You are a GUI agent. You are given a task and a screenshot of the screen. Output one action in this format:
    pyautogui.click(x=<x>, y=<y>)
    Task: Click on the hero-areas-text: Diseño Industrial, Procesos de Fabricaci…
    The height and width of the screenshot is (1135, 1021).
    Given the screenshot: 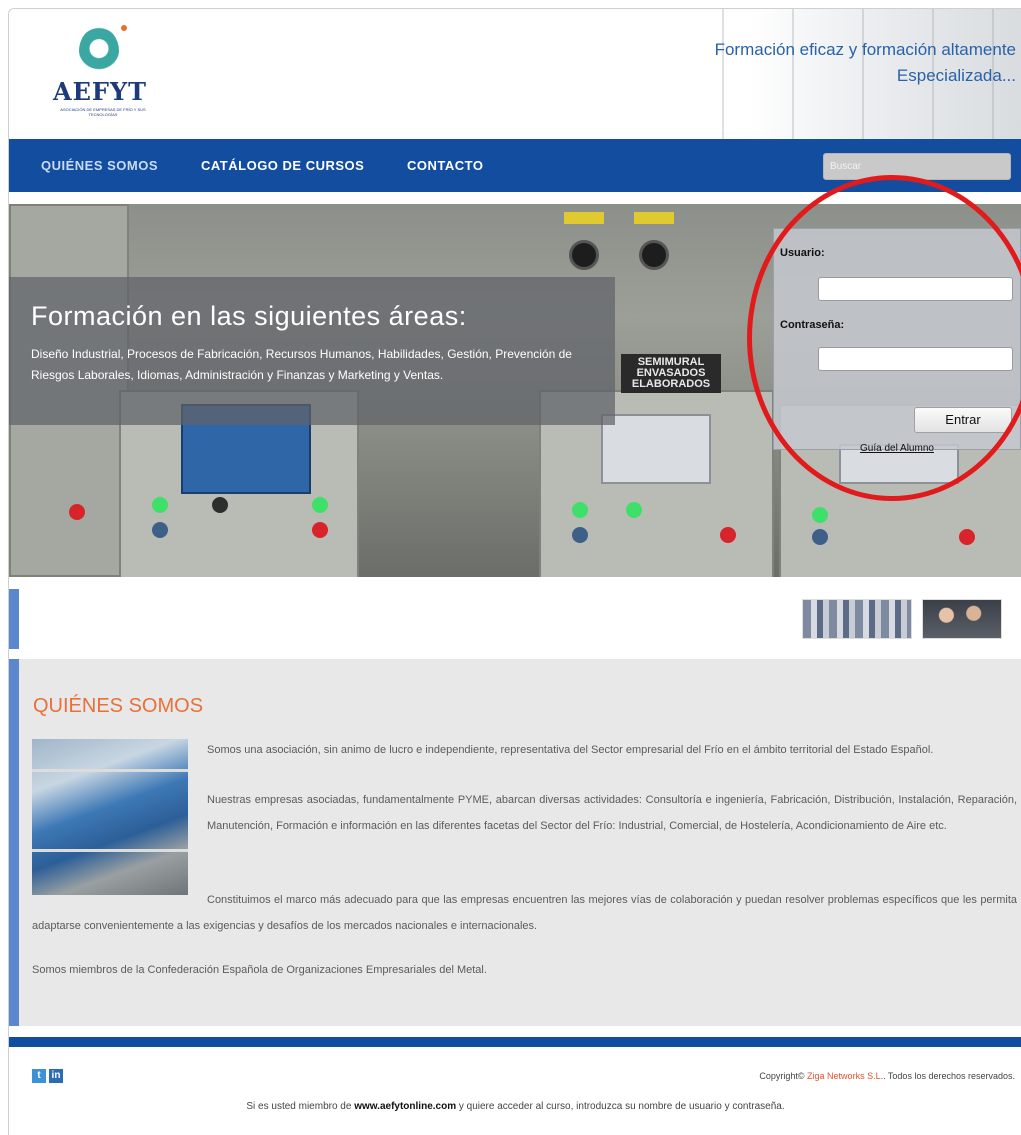 What is the action you would take?
    pyautogui.click(x=301, y=364)
    